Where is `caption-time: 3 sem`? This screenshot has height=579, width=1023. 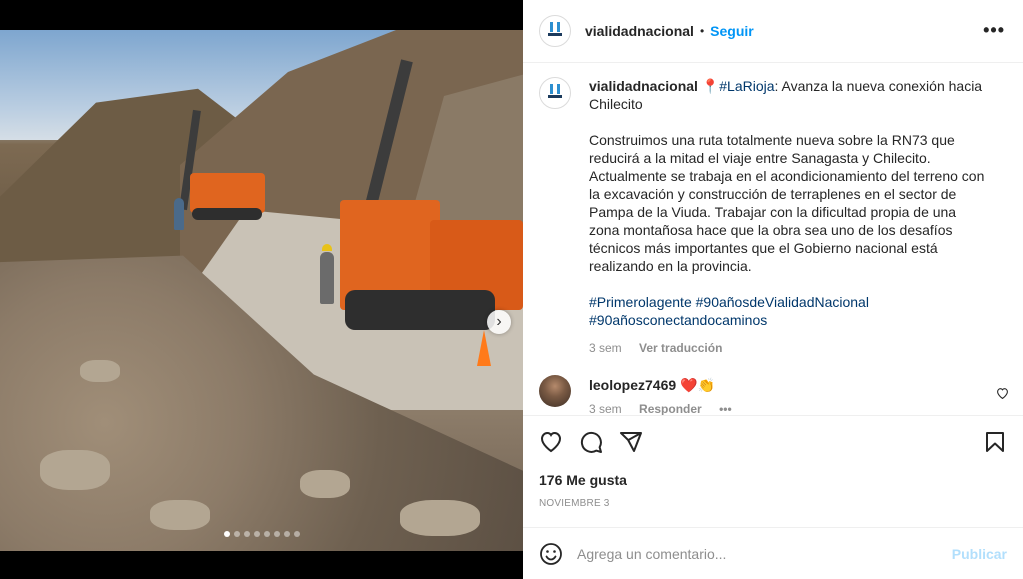 caption-time: 3 sem is located at coordinates (605, 348).